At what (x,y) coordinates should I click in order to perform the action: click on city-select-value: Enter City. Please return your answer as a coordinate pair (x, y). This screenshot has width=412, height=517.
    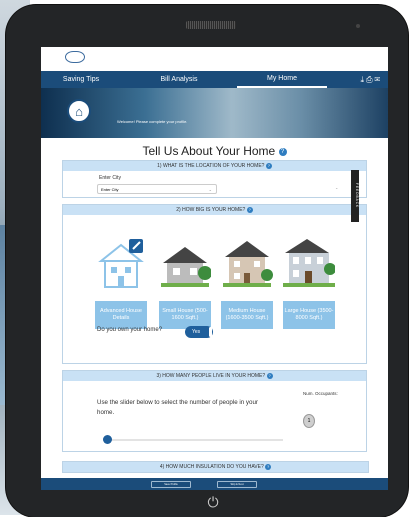
    Looking at the image, I should click on (110, 189).